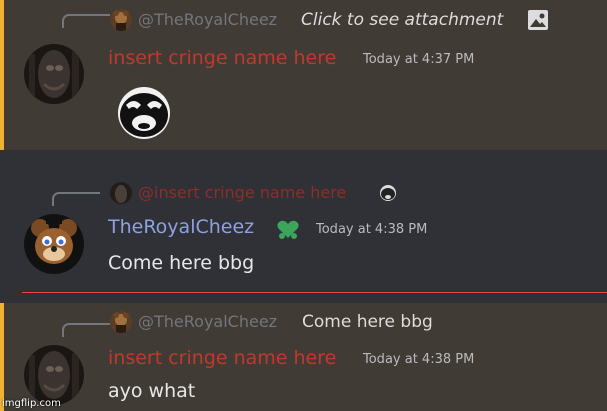 This screenshot has height=411, width=607. Describe the element at coordinates (538, 20) in the screenshot. I see `image-attachment-icon` at that location.